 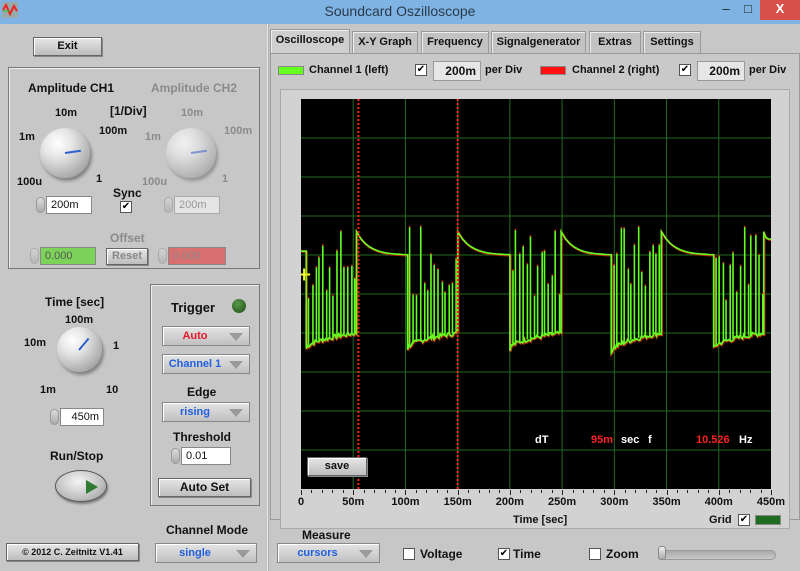 What do you see at coordinates (780, 10) in the screenshot?
I see `close-button: X` at bounding box center [780, 10].